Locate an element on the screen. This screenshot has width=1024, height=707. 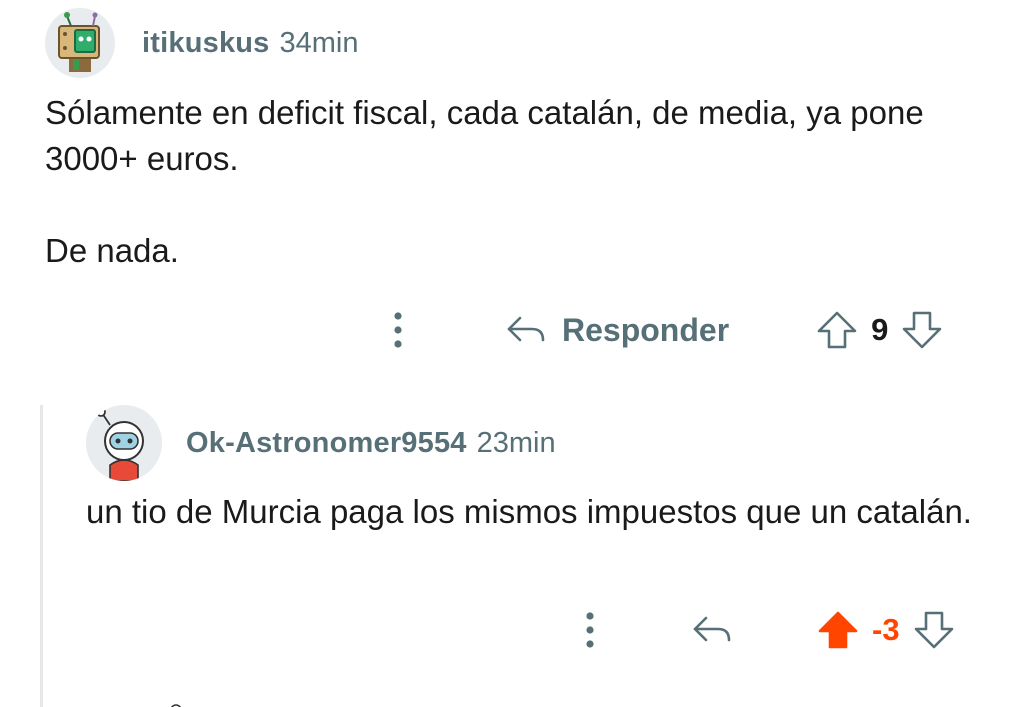
username: Ok-Astronomer9554 is located at coordinates (326, 443).